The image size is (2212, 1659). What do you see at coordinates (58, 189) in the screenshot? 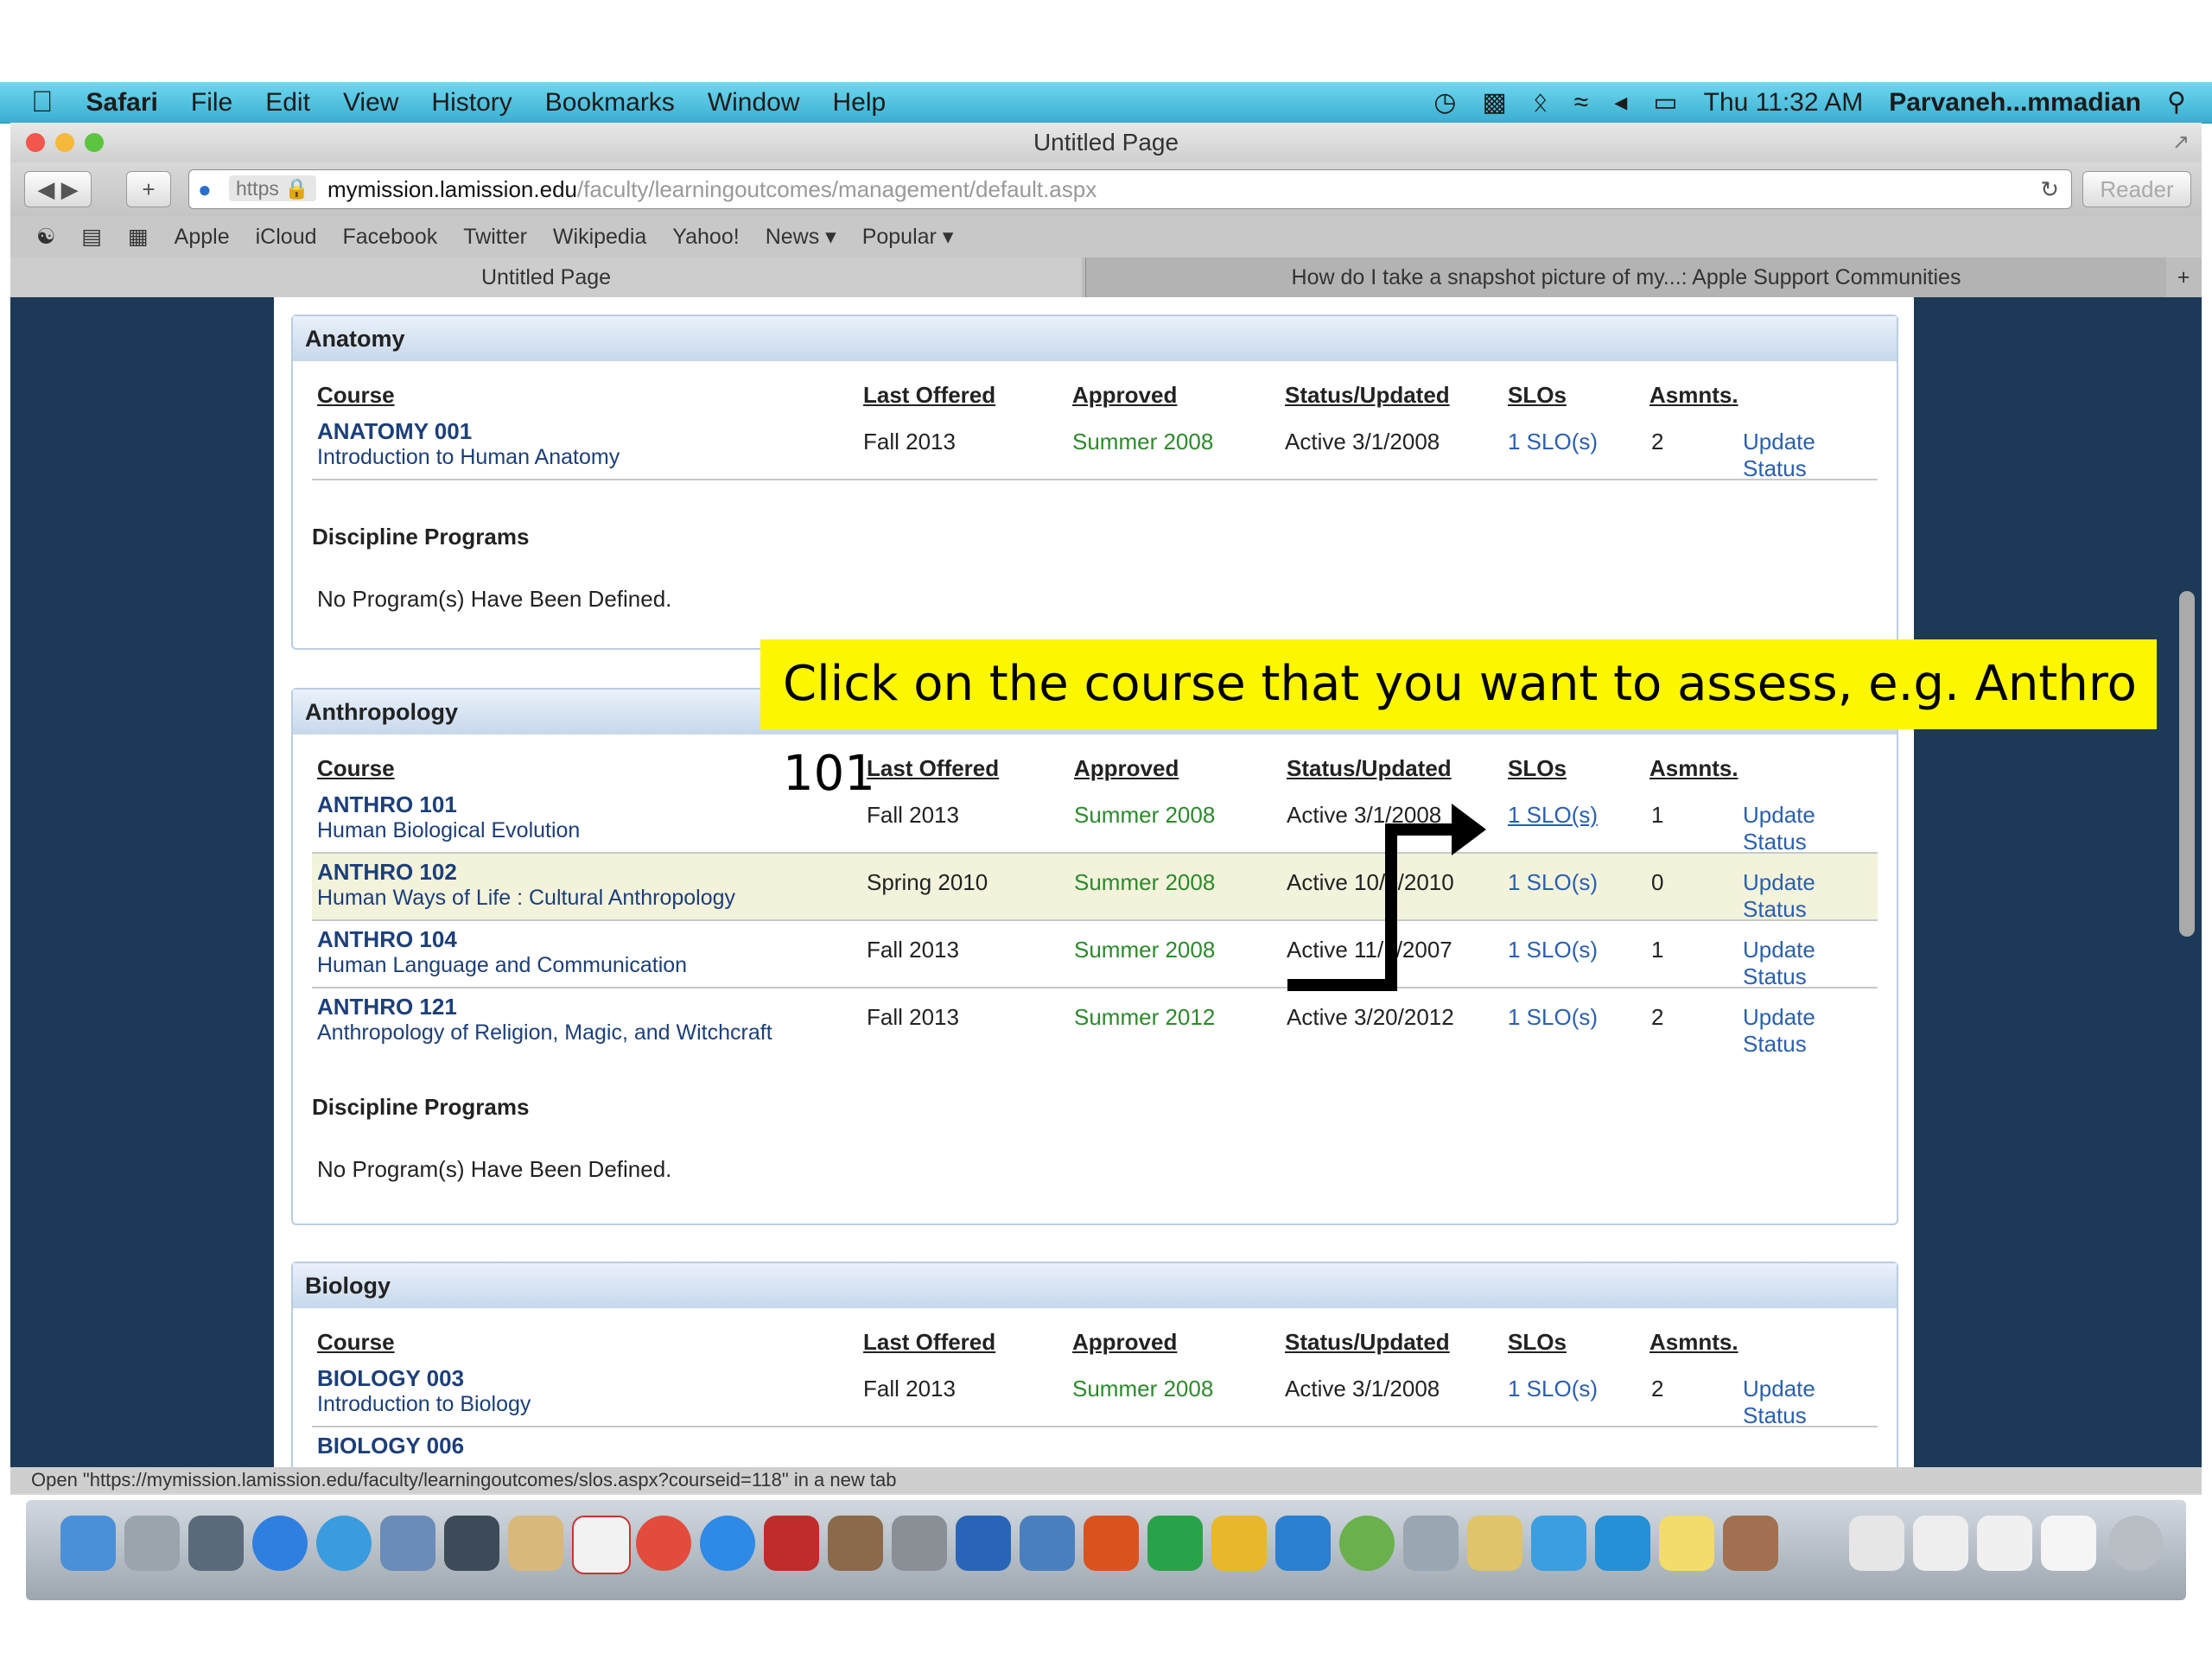
I see `back-forward-buttons: ◀ ▶` at bounding box center [58, 189].